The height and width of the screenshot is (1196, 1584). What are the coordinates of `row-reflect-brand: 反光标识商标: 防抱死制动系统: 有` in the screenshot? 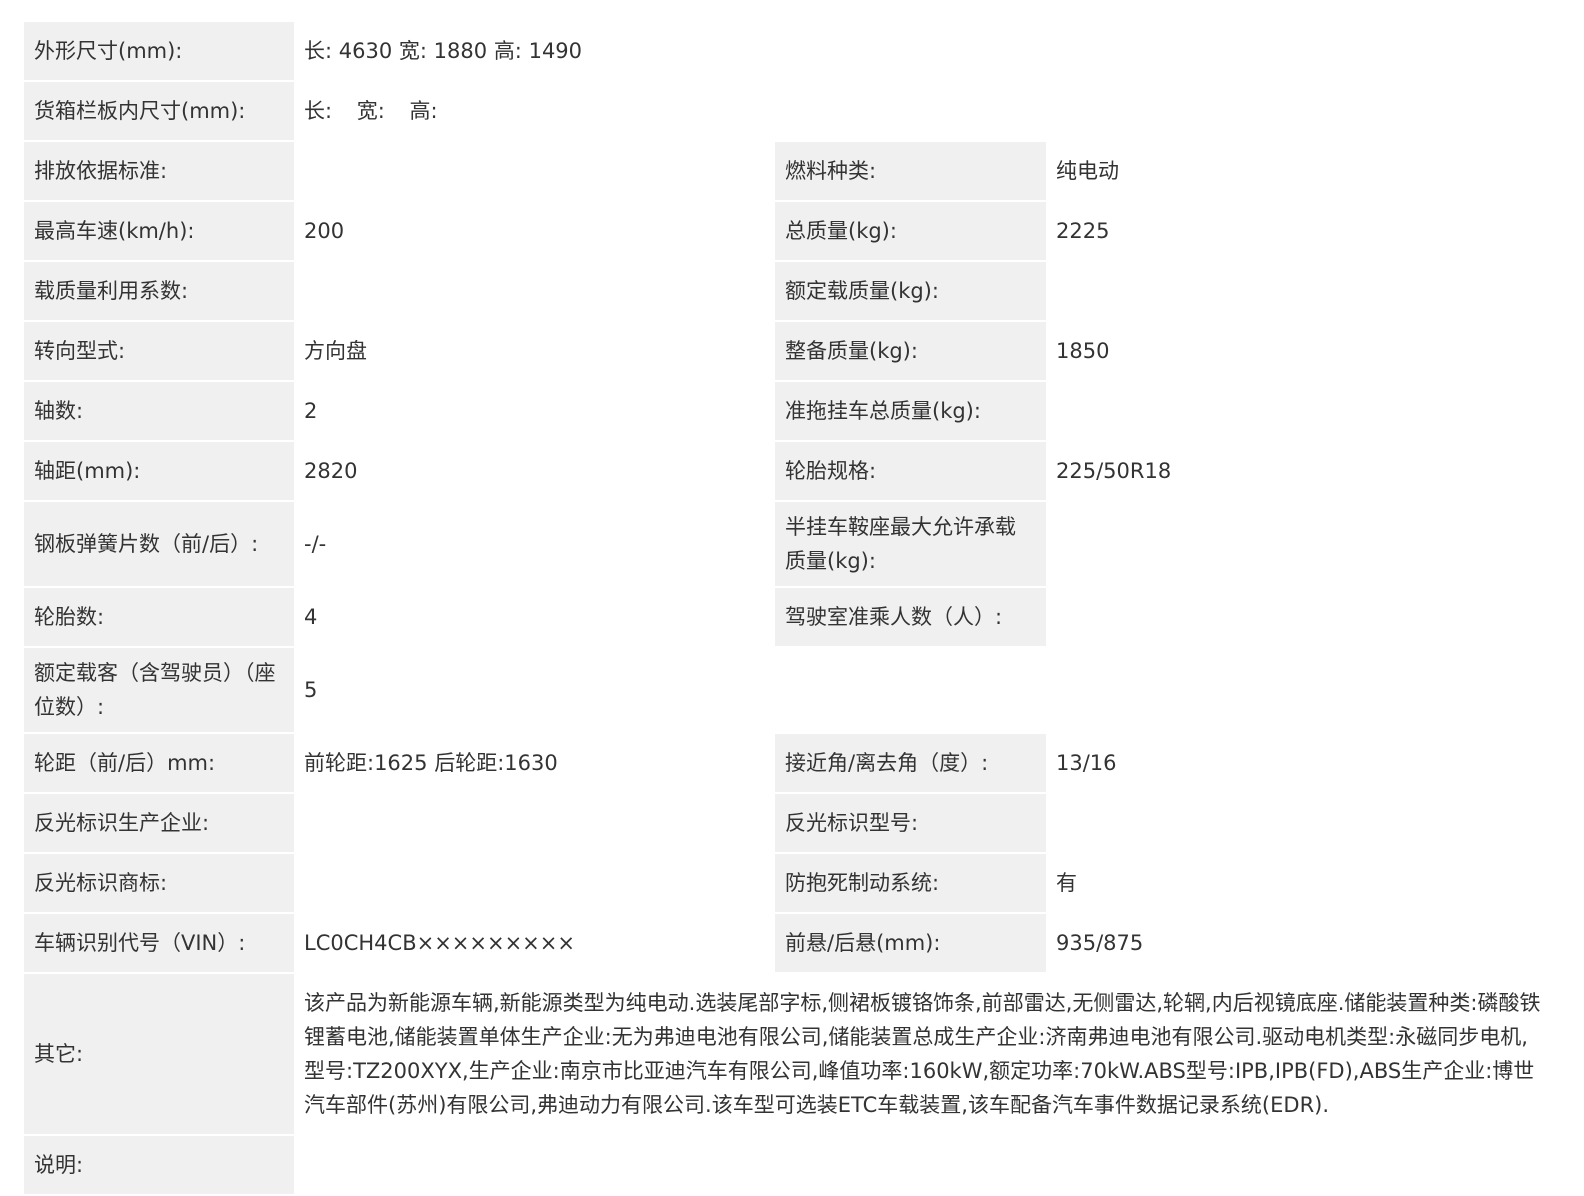 It's located at (789, 883).